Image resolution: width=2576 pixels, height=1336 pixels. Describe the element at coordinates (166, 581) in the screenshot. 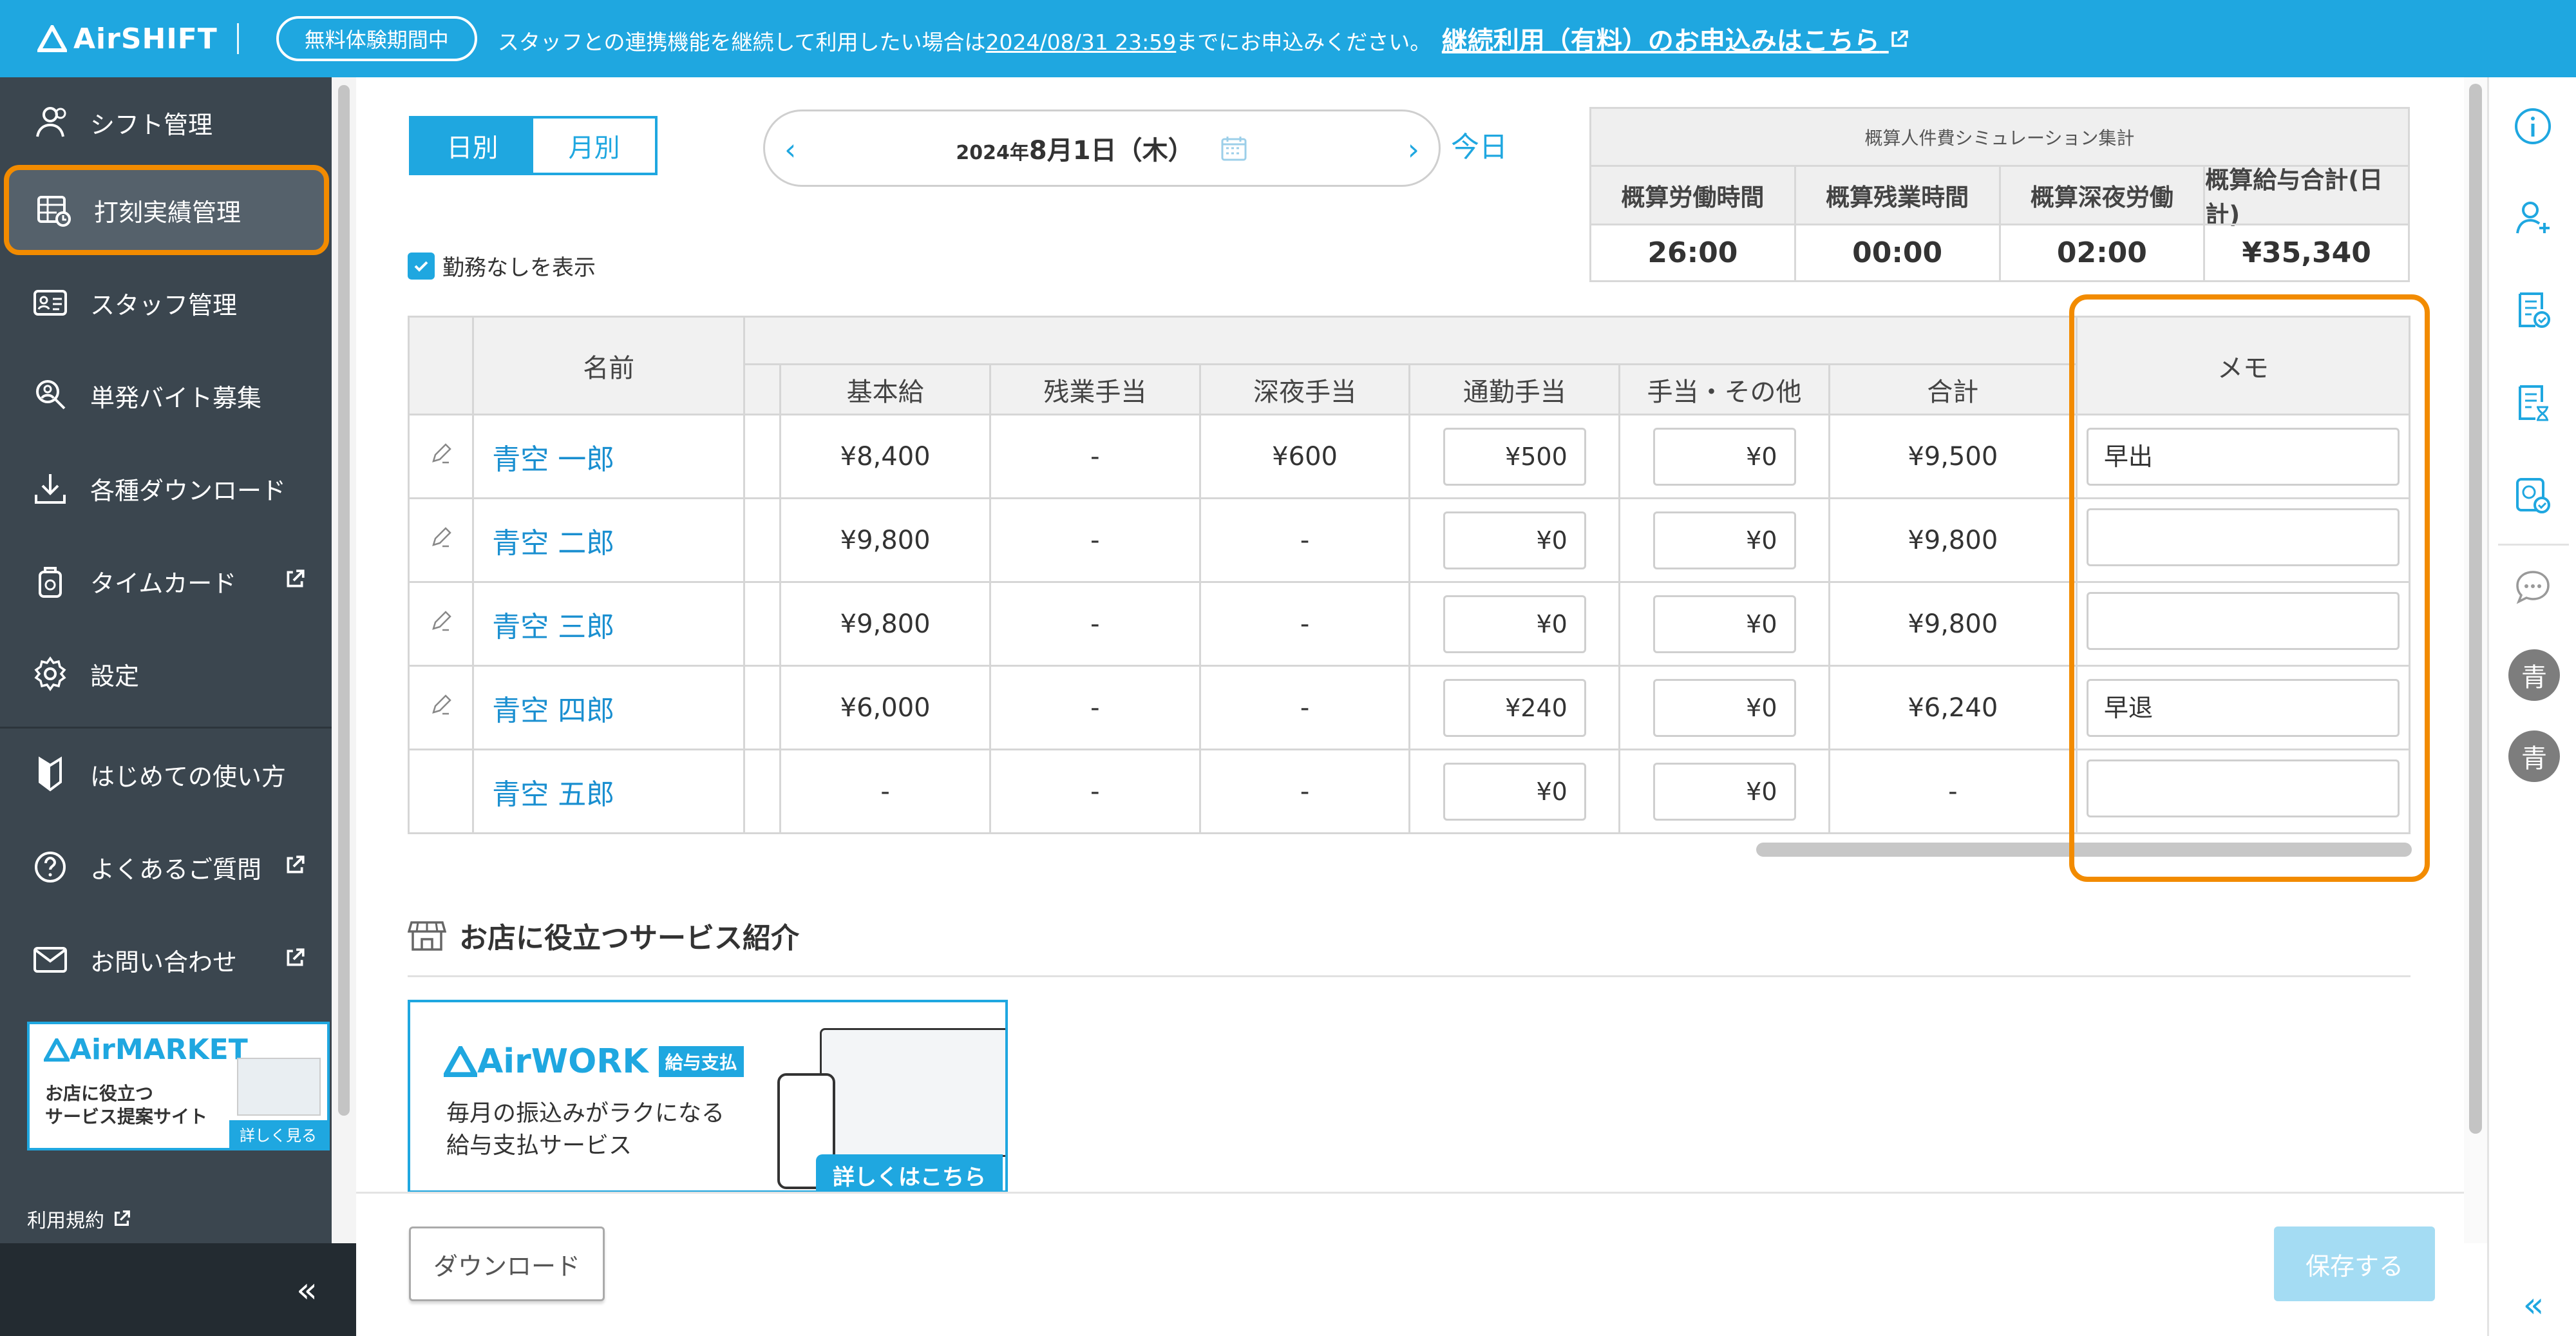

I see `nav-time-card: タイムカード` at that location.